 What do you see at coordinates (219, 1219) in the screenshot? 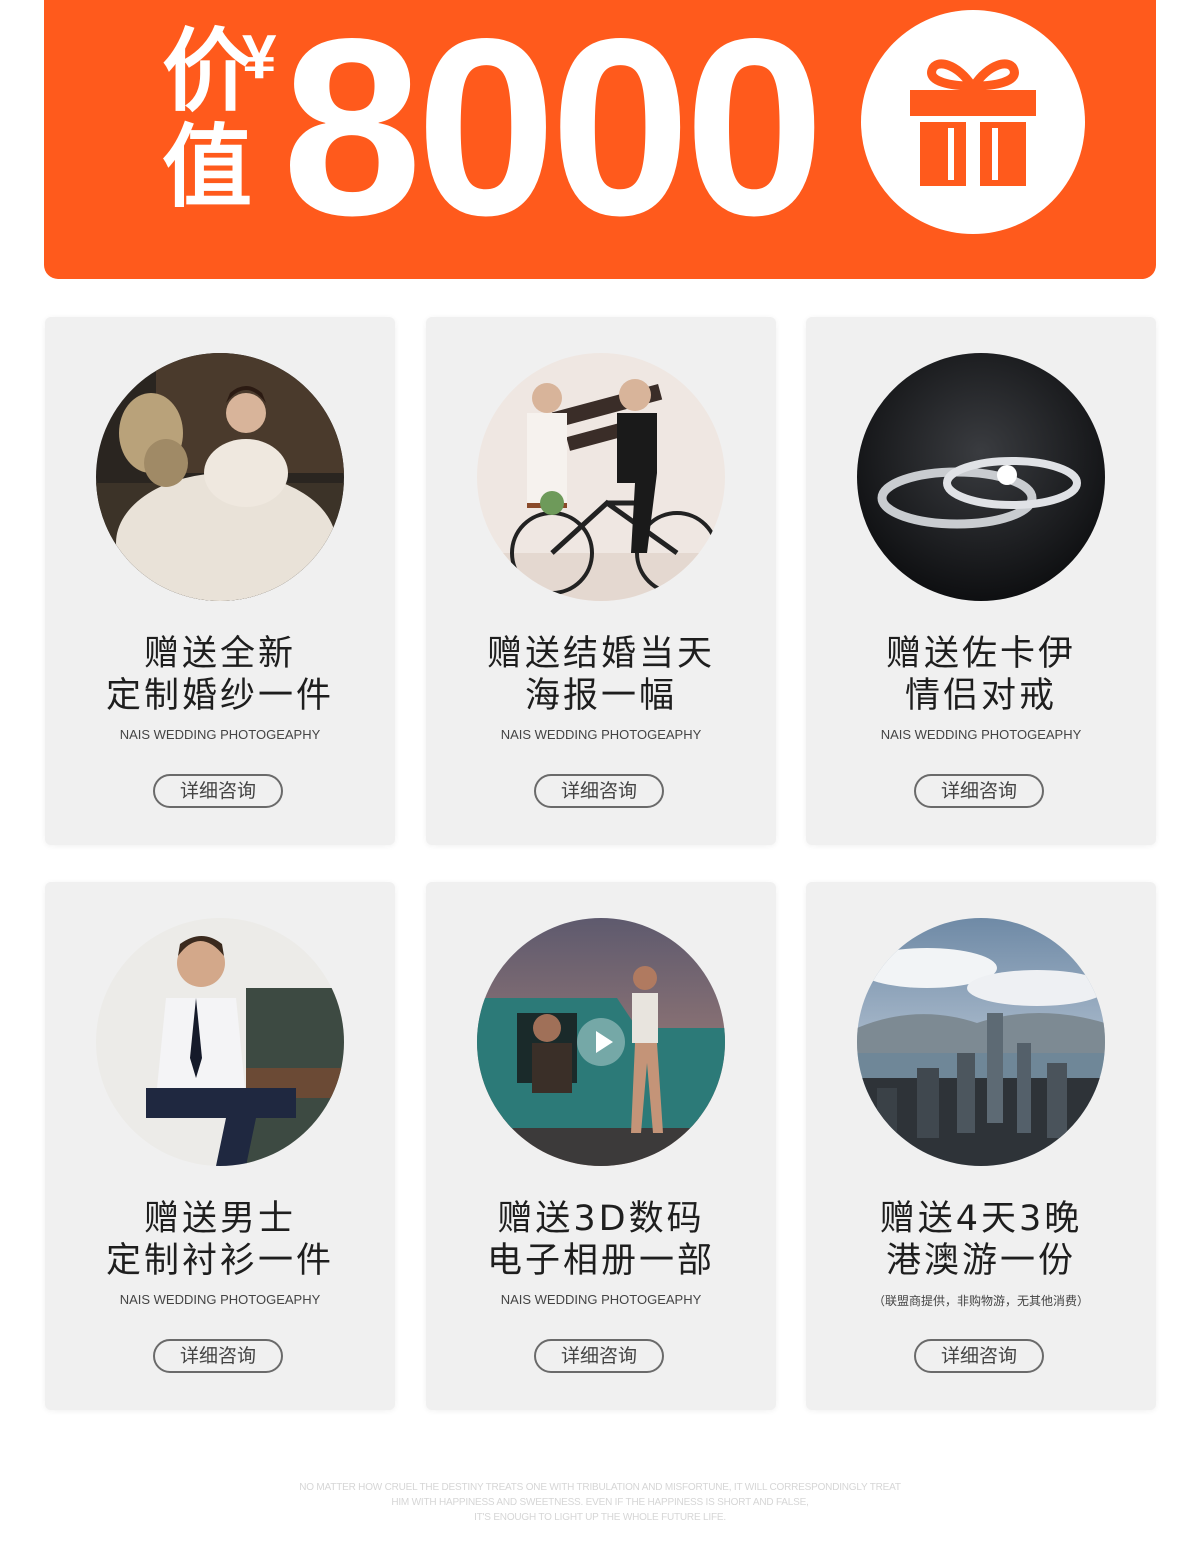
I see `card-title-line1: 赠送男士` at bounding box center [219, 1219].